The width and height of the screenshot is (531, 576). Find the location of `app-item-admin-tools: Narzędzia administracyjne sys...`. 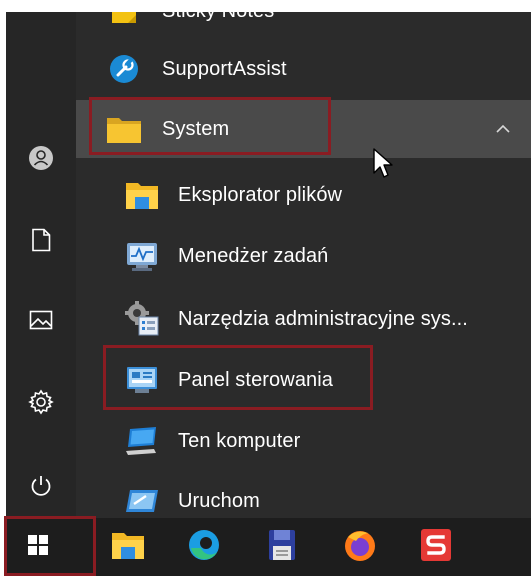

app-item-admin-tools: Narzędzia administracyjne sys... is located at coordinates (303, 319).